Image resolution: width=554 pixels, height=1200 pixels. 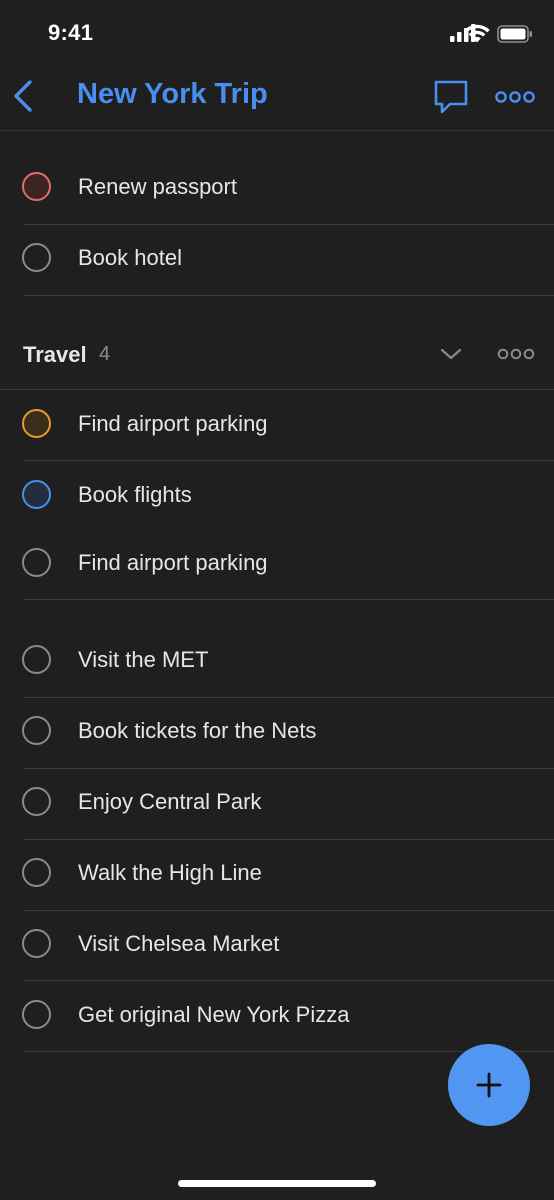 I want to click on task-label: Book tickets for the Nets, so click(x=197, y=730).